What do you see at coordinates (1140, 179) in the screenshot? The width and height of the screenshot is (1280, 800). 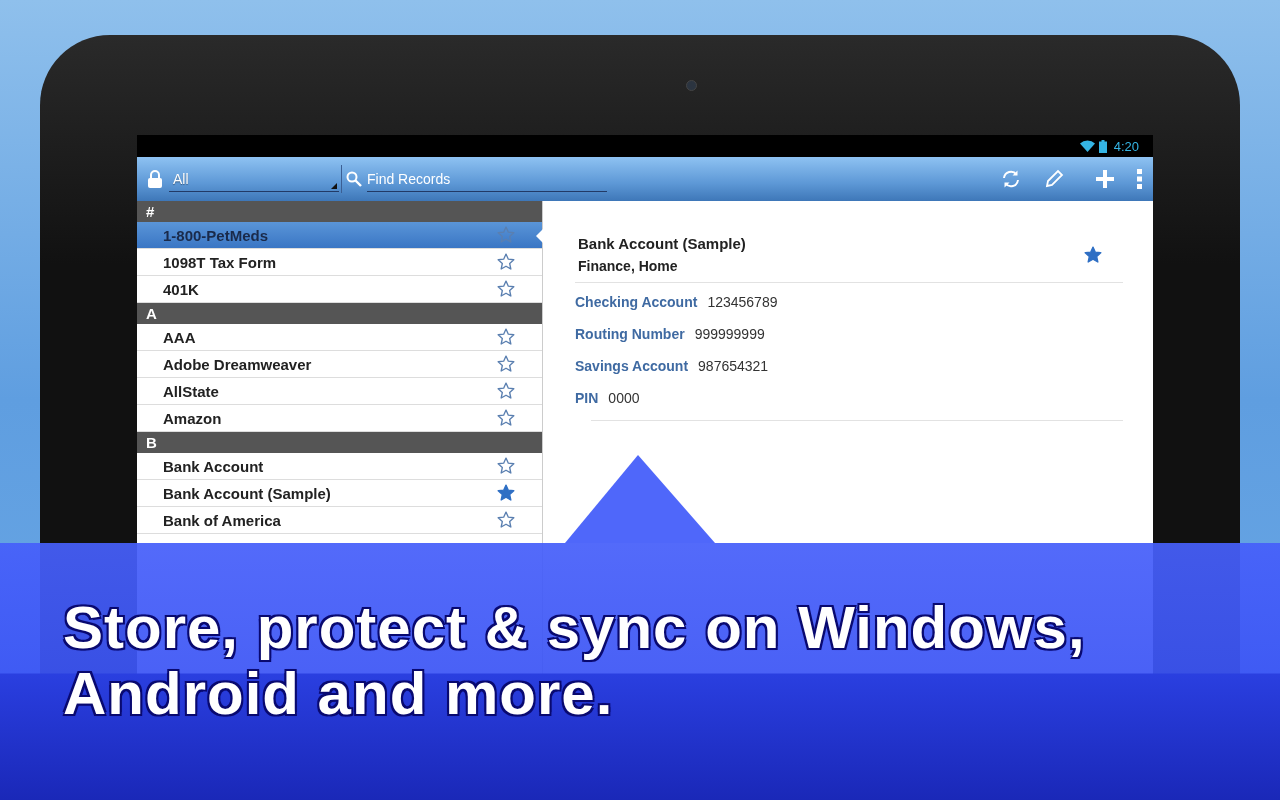 I see `overflow-menu-icon` at bounding box center [1140, 179].